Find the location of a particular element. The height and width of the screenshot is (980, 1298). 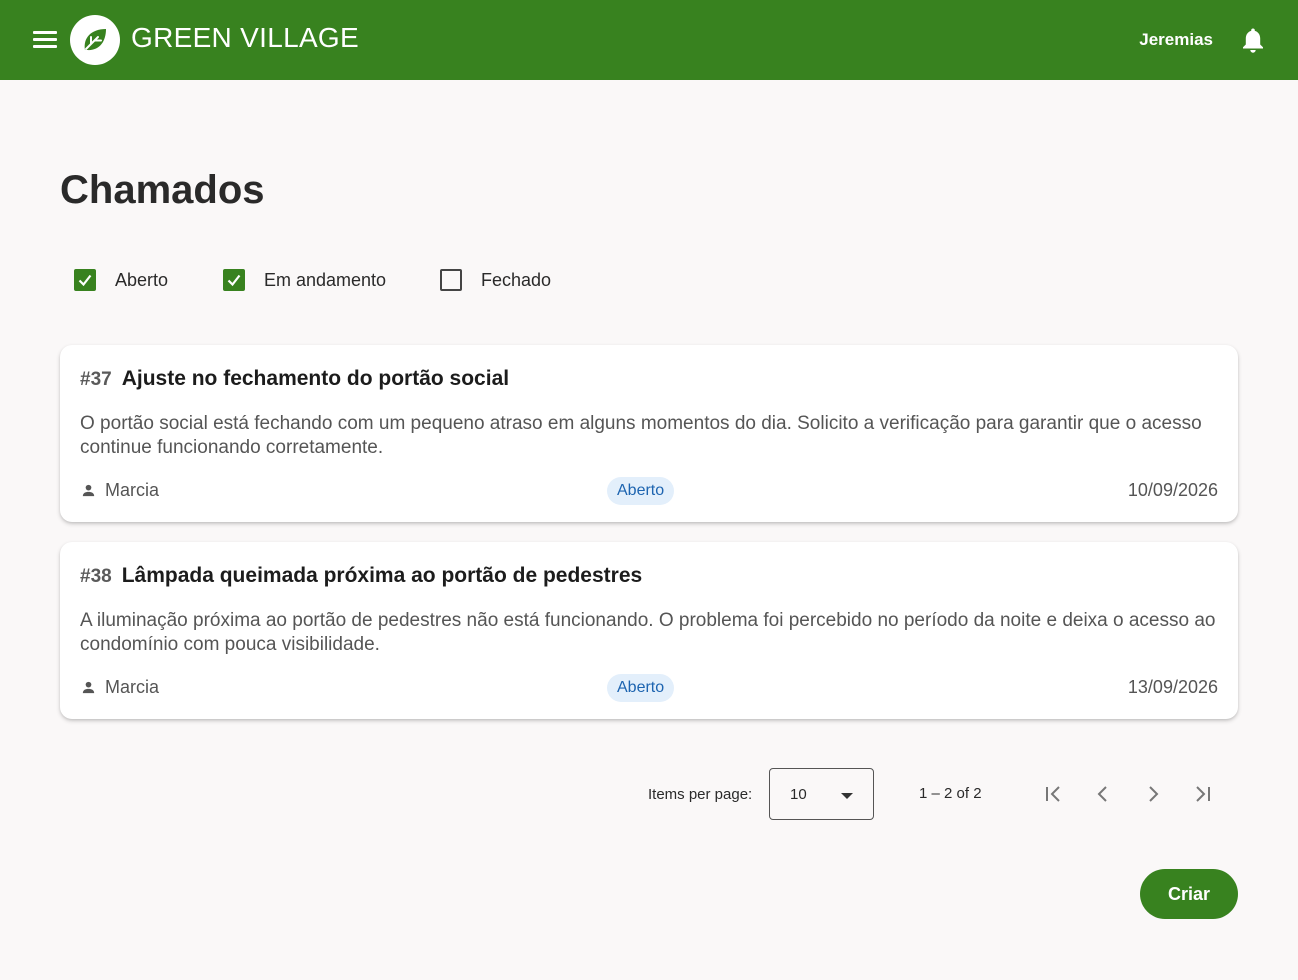

items-per-page-select: 10 is located at coordinates (821, 794).